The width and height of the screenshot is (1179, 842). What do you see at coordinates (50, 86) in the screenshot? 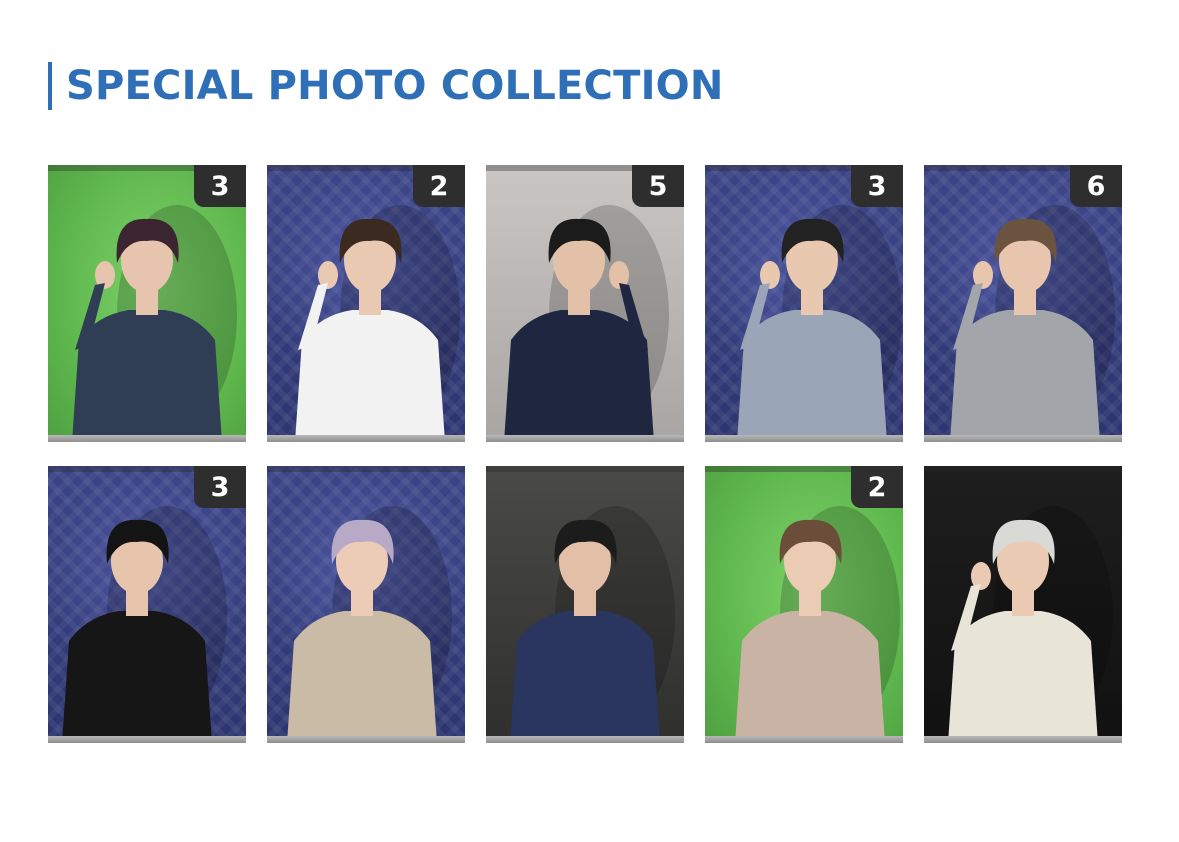
I see `title-accent-bar` at bounding box center [50, 86].